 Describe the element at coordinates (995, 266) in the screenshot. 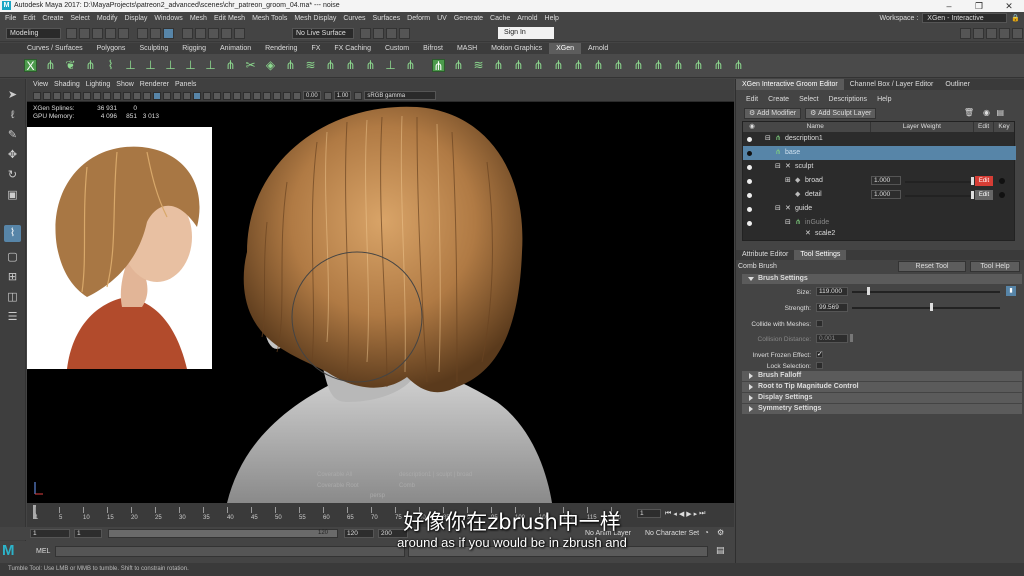

I see `tool-help-button: Tool Help` at that location.